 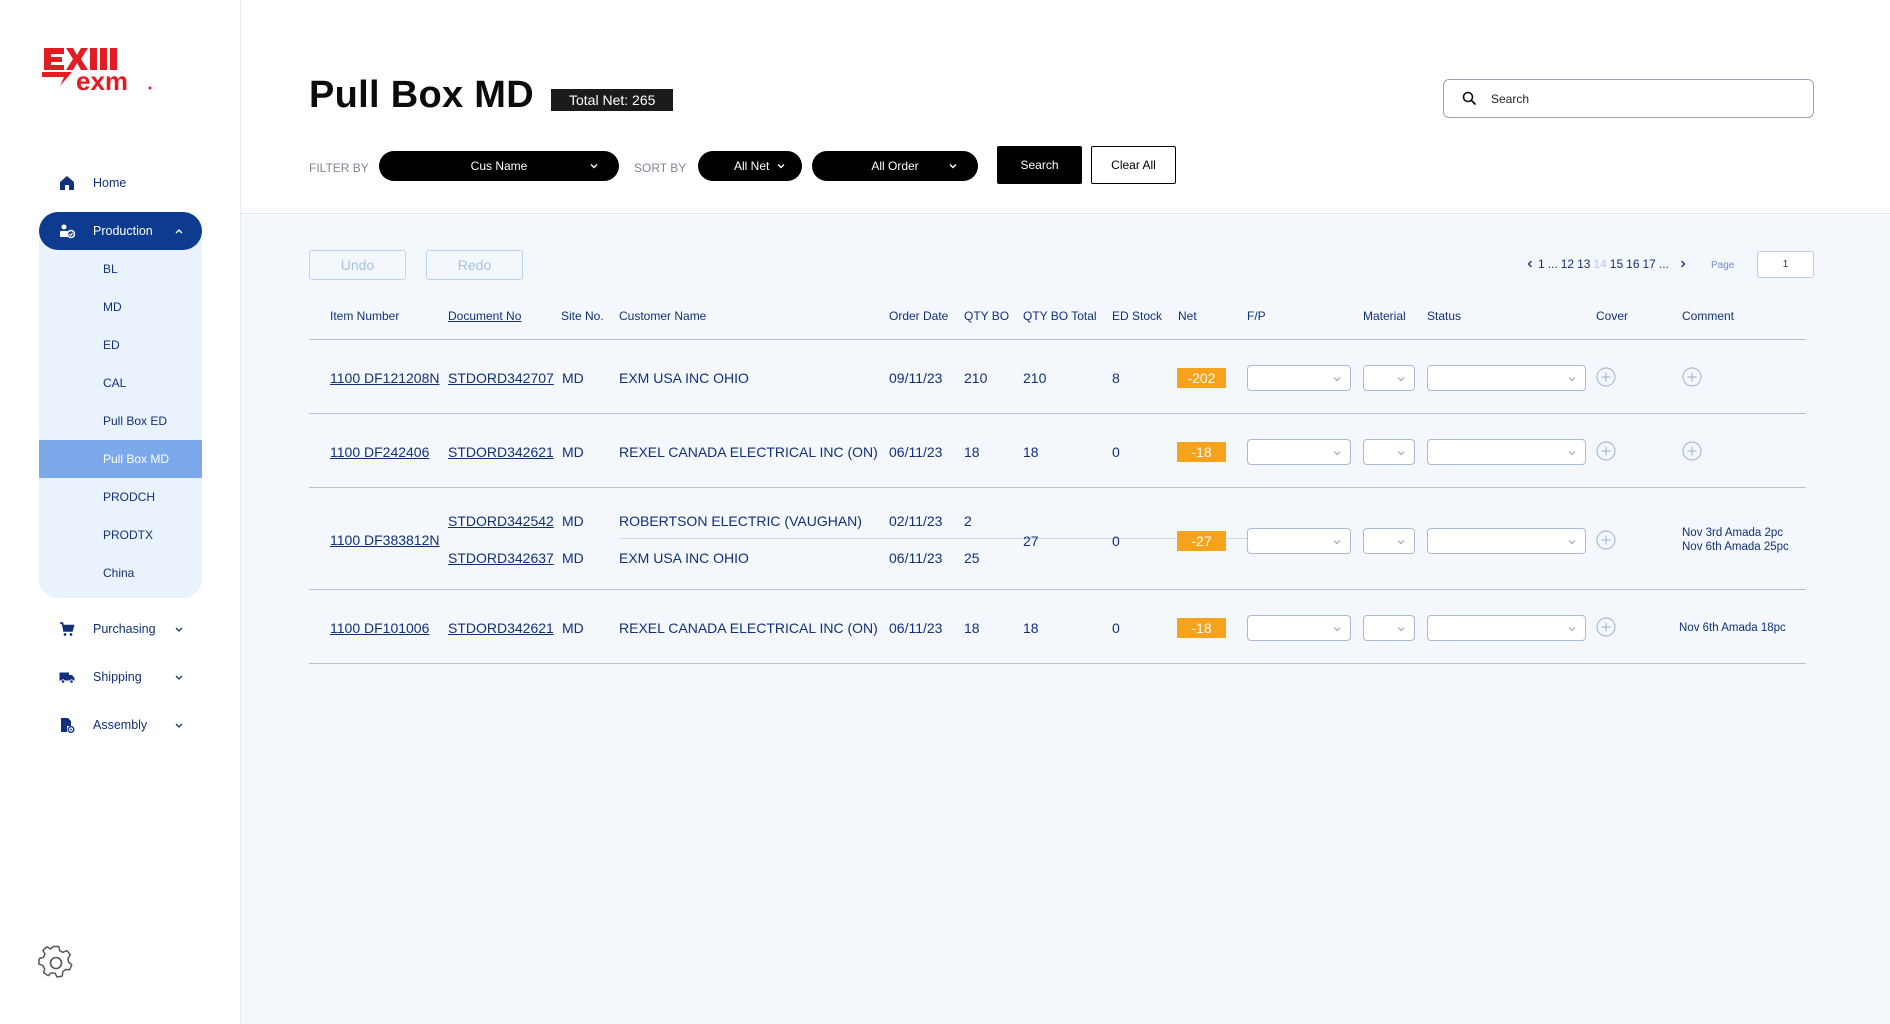 What do you see at coordinates (120, 183) in the screenshot?
I see `sidebar-item-home: Home` at bounding box center [120, 183].